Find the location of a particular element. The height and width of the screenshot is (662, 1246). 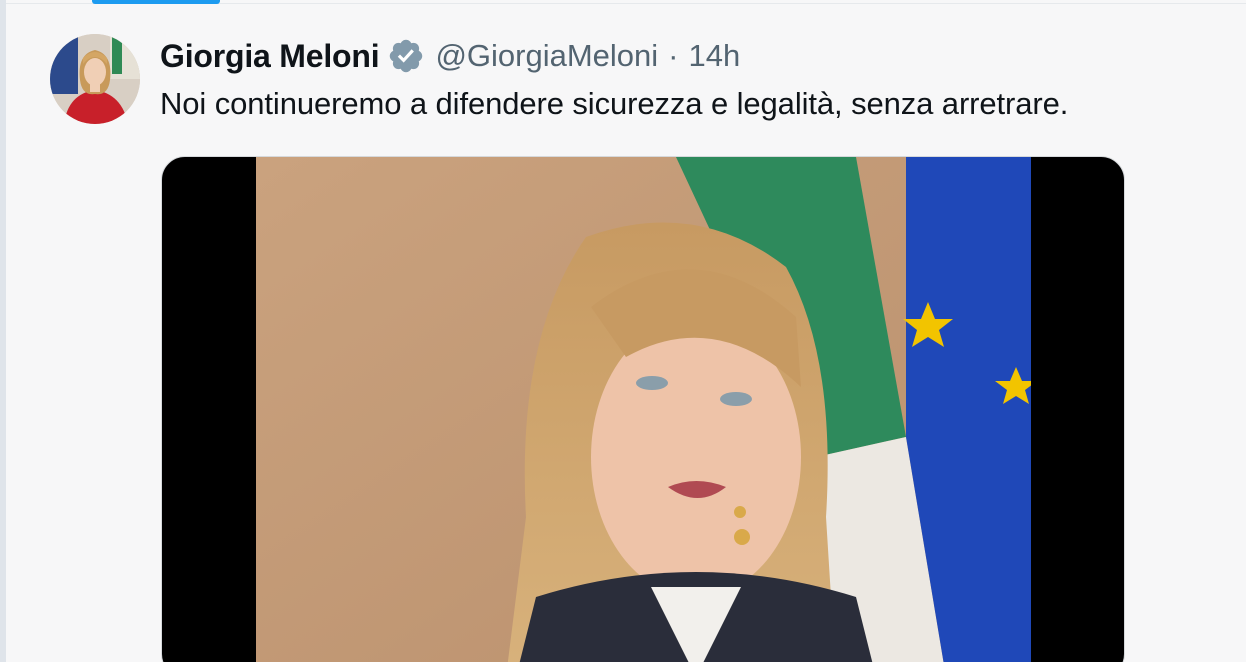

avatar is located at coordinates (95, 79).